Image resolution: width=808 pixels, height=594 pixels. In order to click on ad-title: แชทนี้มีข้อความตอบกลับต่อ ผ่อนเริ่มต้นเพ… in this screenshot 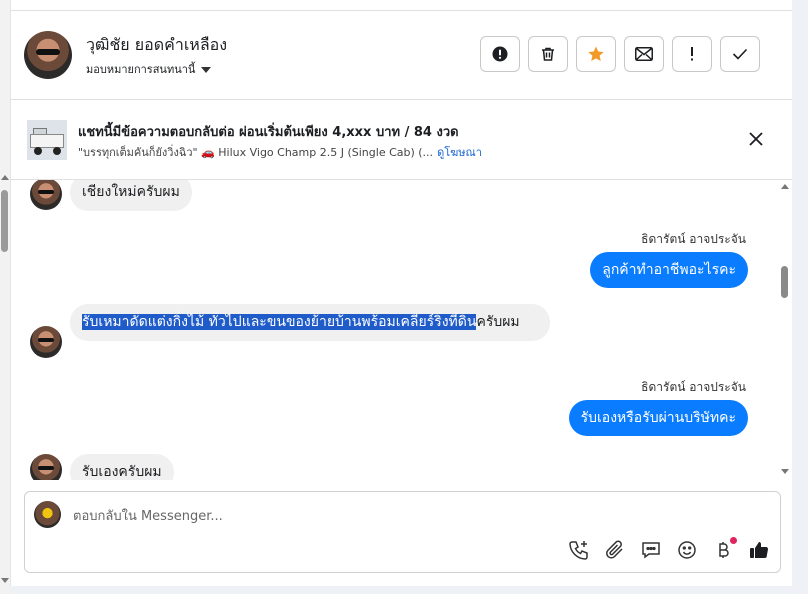, I will do `click(268, 132)`.